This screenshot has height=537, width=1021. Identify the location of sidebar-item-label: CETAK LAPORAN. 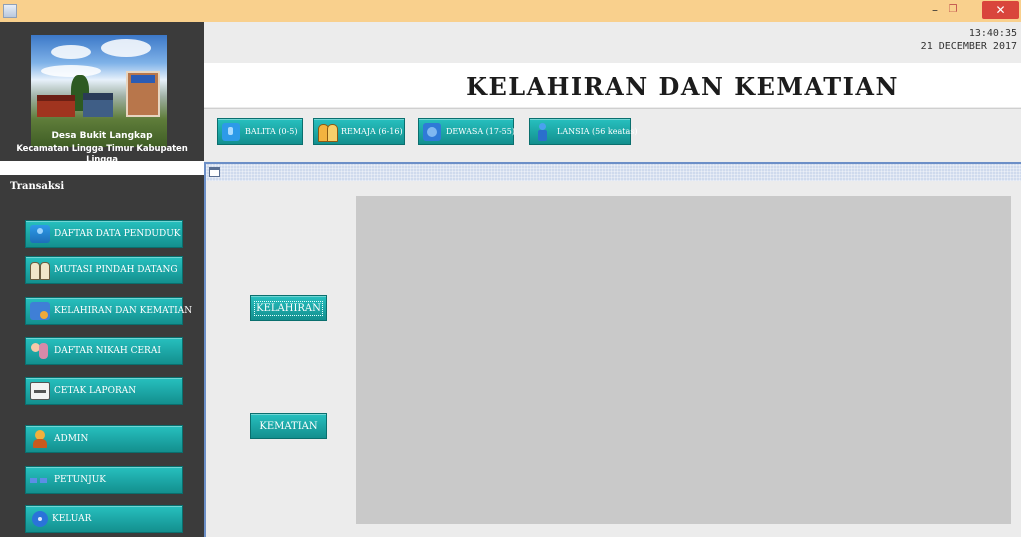
(95, 391).